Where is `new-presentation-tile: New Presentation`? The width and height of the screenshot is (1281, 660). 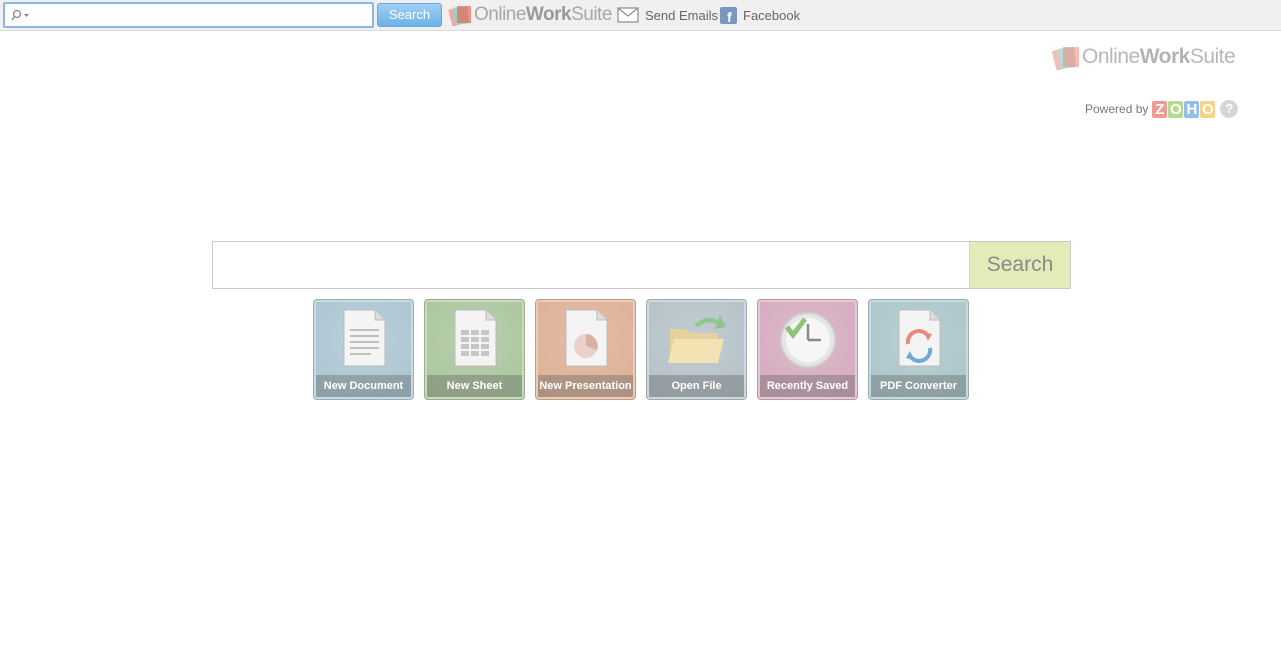
new-presentation-tile: New Presentation is located at coordinates (585, 349).